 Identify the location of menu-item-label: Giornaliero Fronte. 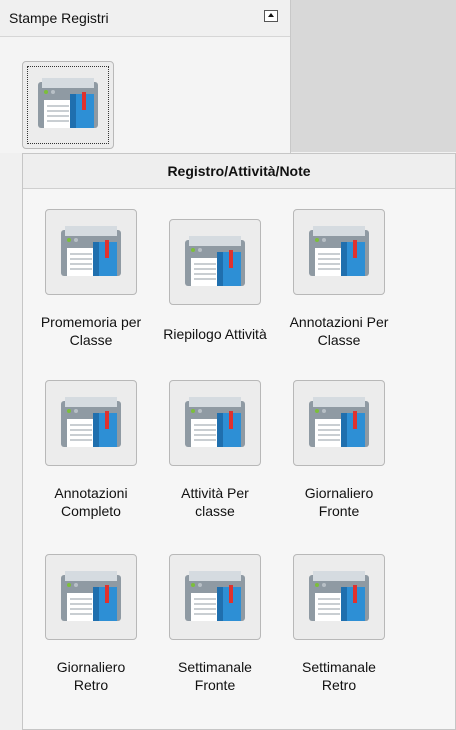
(339, 502).